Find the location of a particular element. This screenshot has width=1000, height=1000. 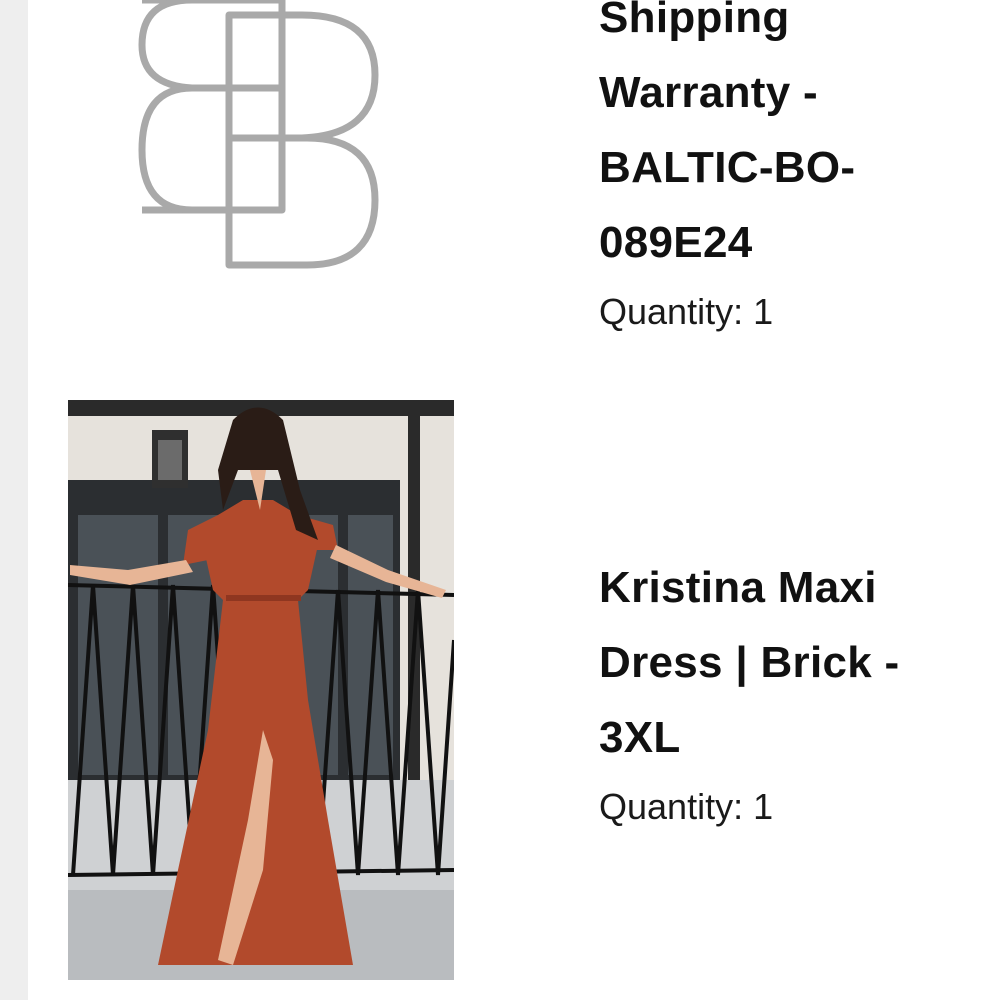

brand-logo-icon is located at coordinates (262, 140).